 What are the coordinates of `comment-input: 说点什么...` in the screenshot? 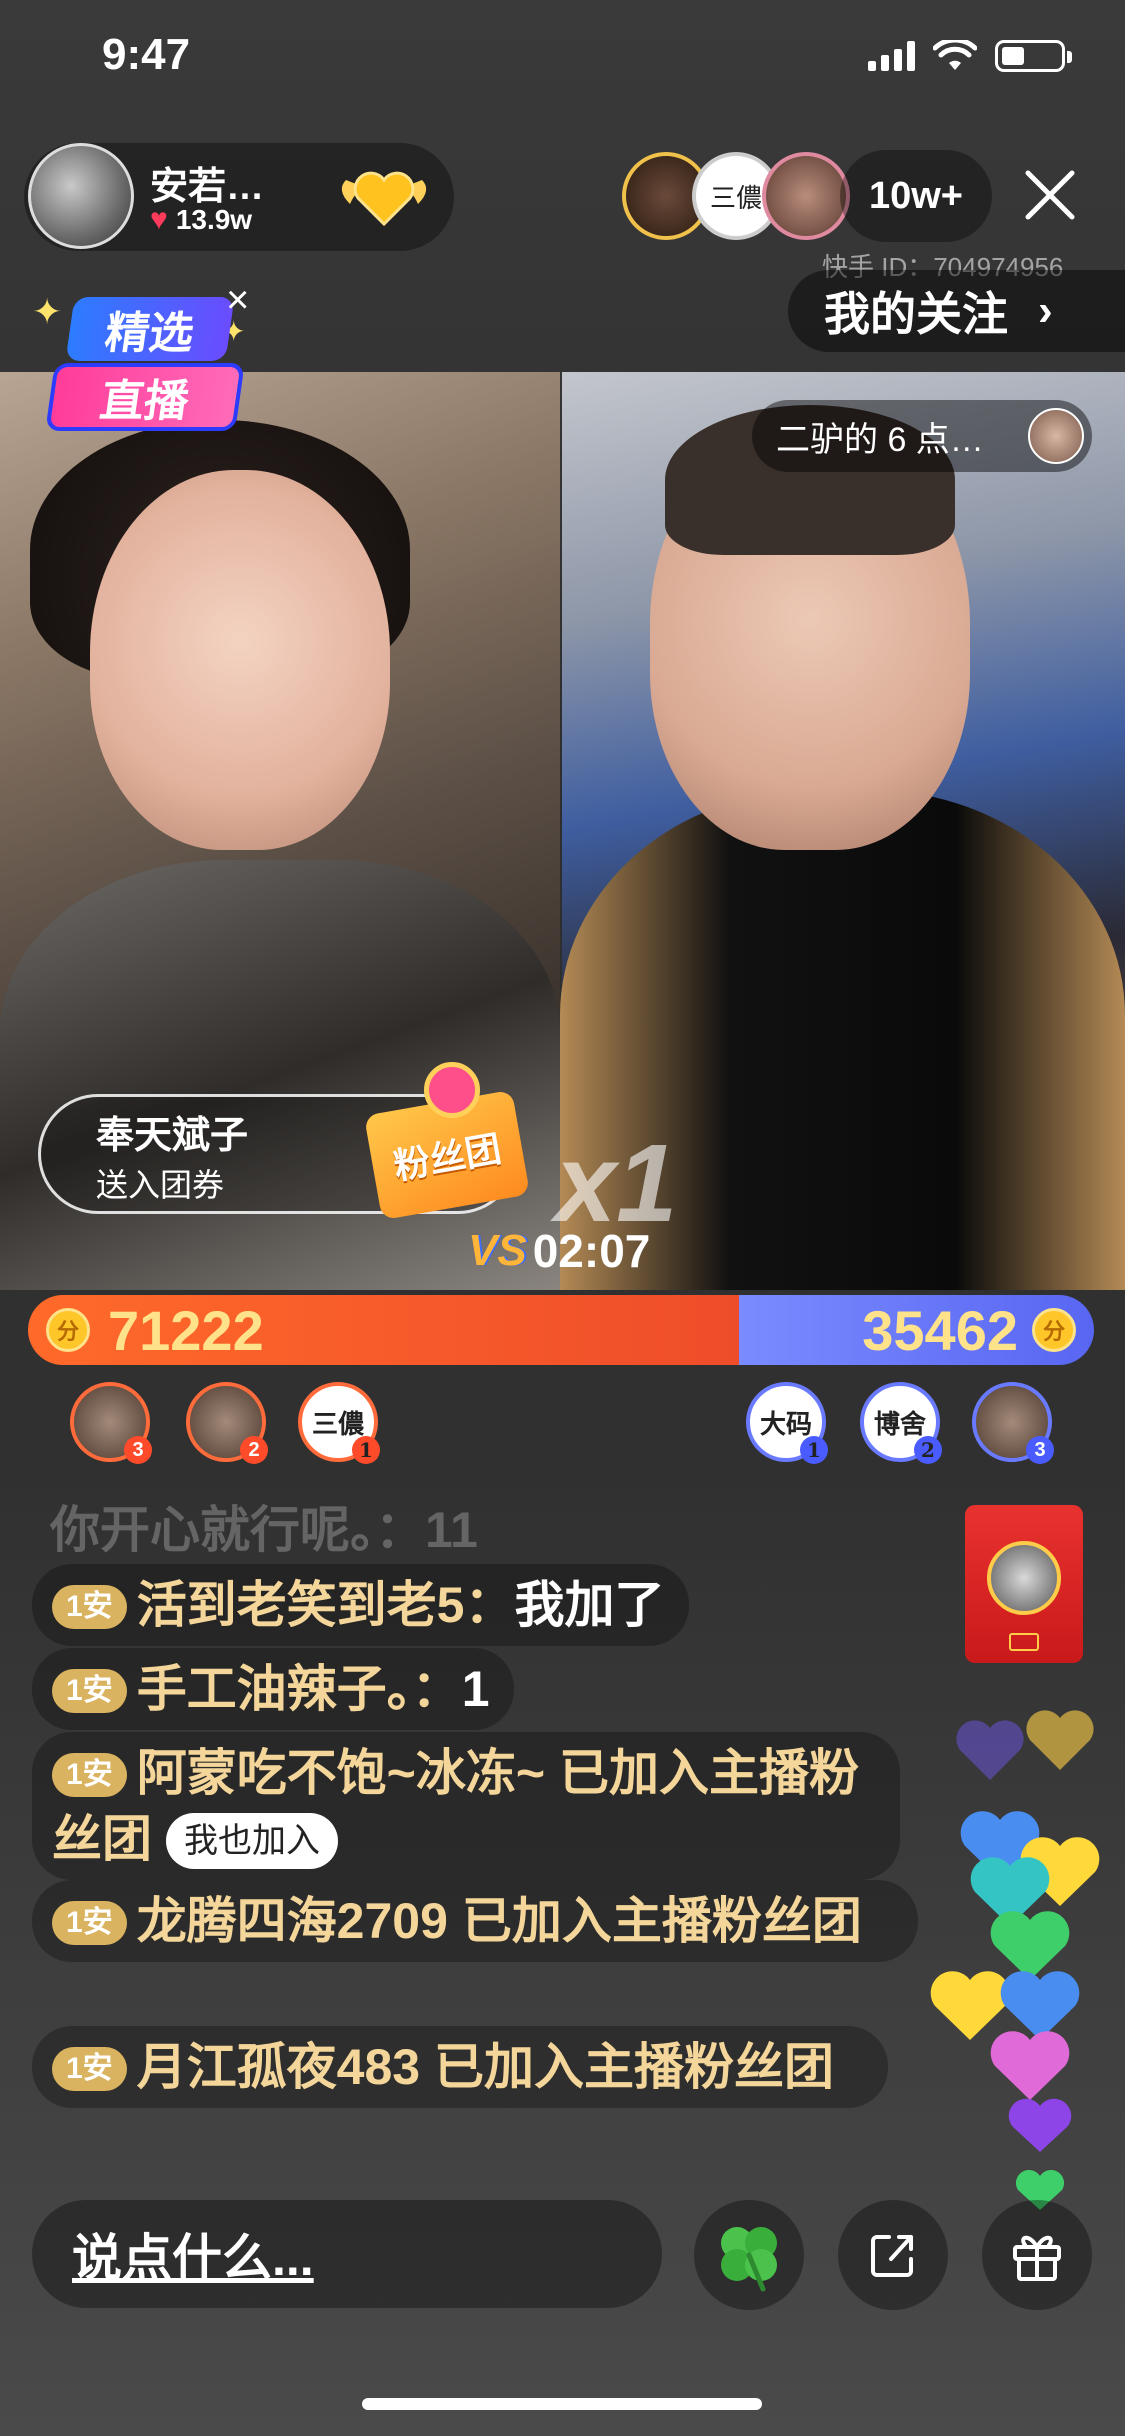 It's located at (347, 2254).